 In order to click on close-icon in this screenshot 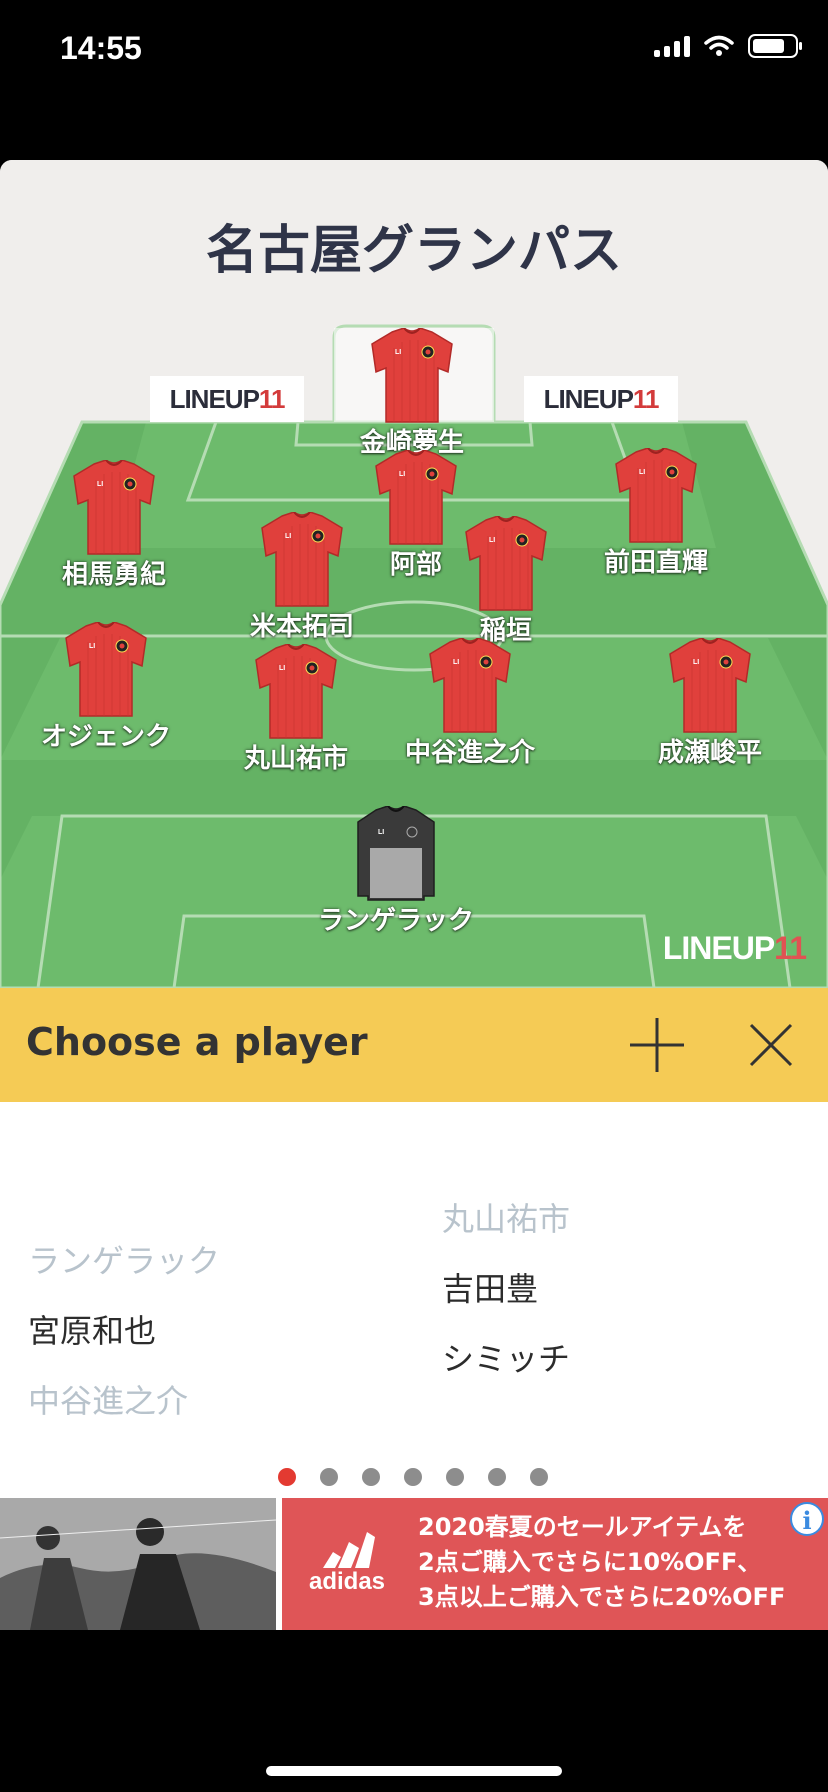, I will do `click(771, 1045)`.